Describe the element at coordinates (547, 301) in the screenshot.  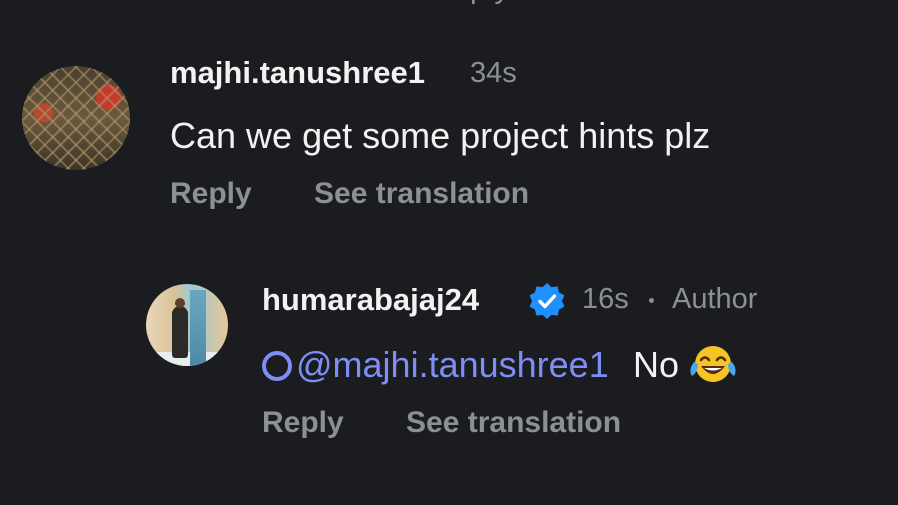
I see `verified-badge-icon` at that location.